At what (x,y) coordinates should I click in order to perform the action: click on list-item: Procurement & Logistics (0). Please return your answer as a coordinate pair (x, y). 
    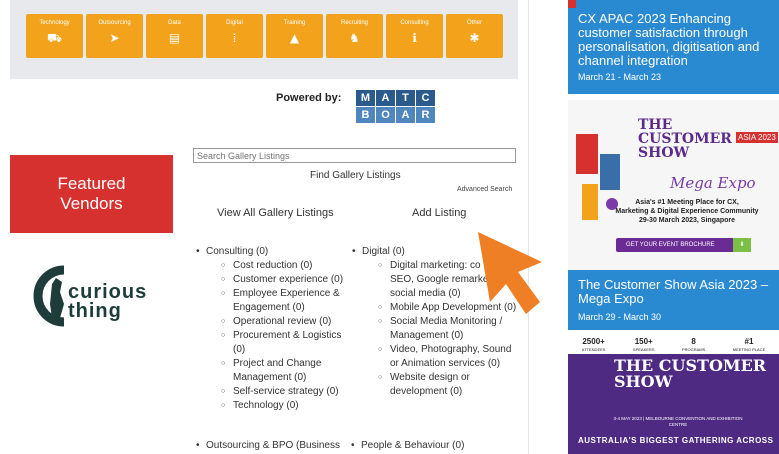
    Looking at the image, I should click on (288, 343).